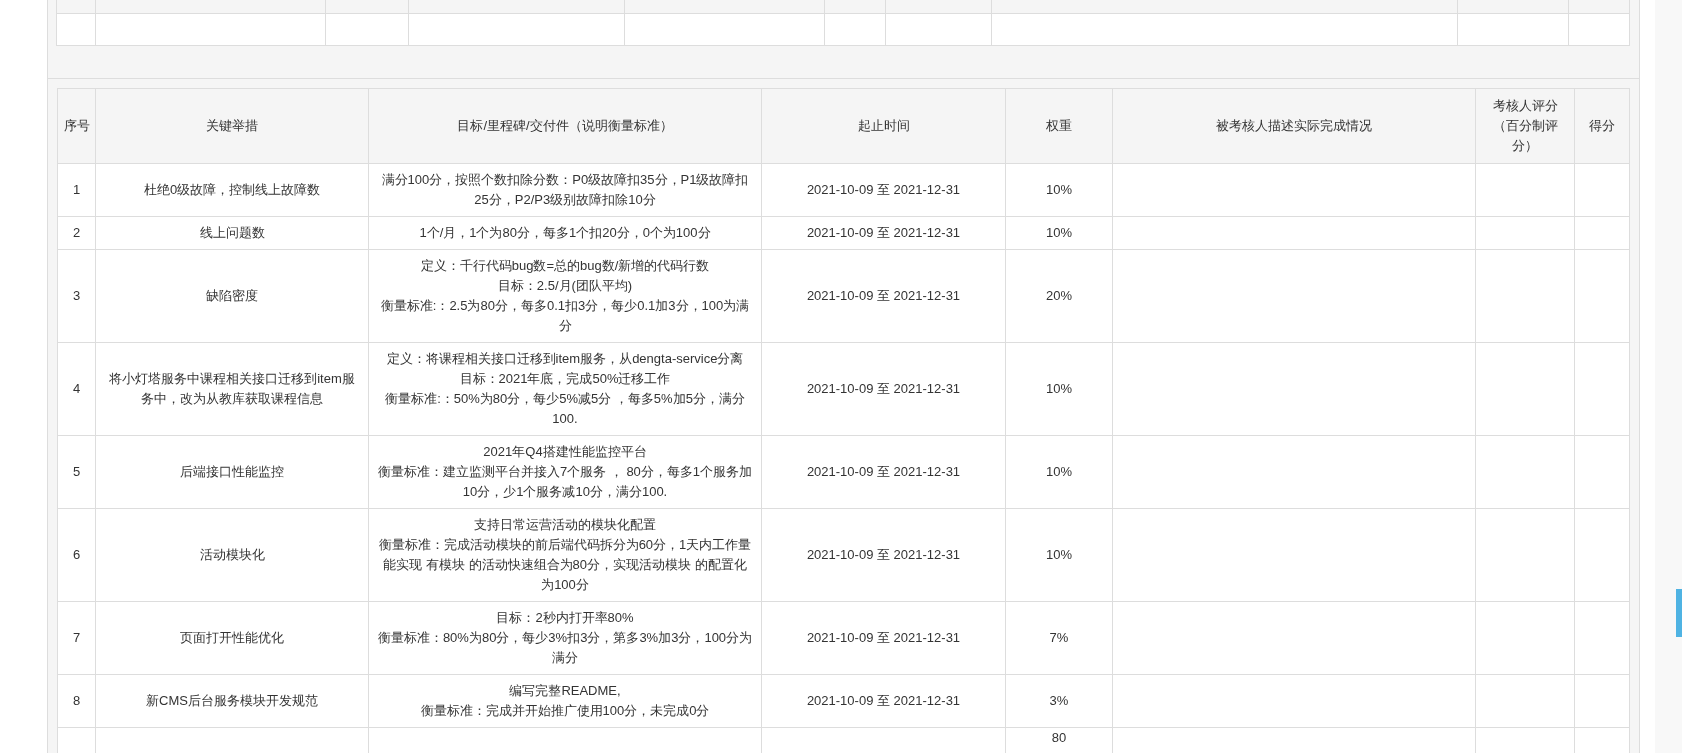 The image size is (1682, 753). I want to click on goal-text: 1个/月，1个为80分，每多1个扣20分，0个为100分, so click(565, 232).